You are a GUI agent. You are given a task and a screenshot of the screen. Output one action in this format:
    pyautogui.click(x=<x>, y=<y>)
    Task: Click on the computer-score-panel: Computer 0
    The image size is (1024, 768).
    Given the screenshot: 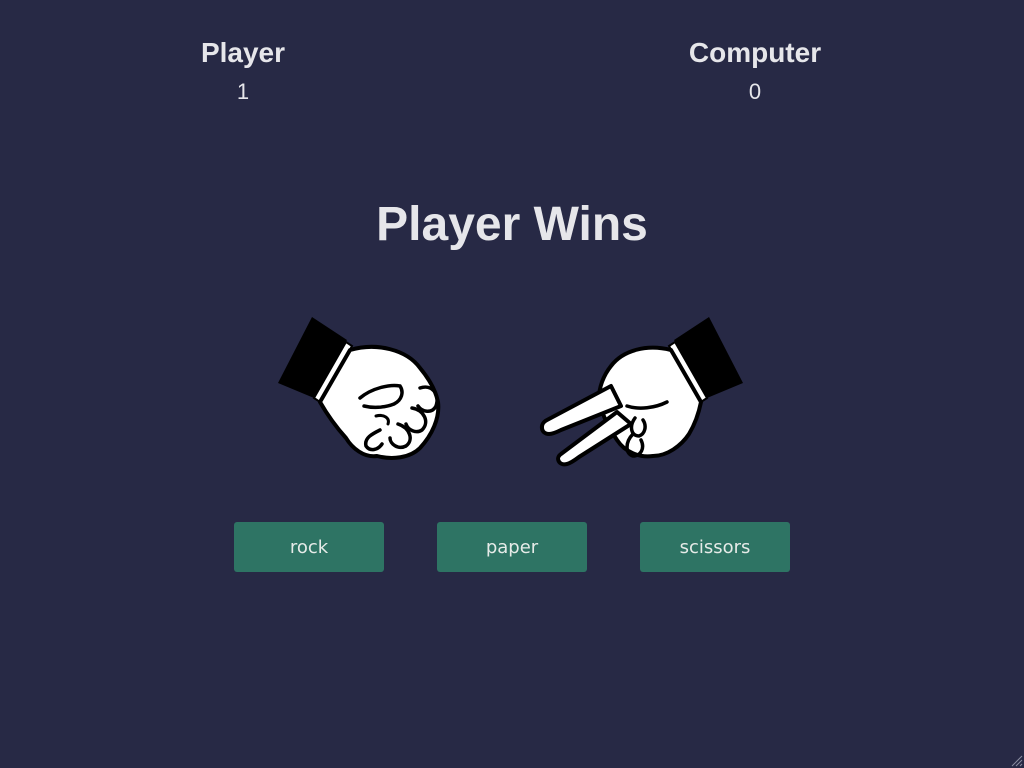 What is the action you would take?
    pyautogui.click(x=755, y=70)
    